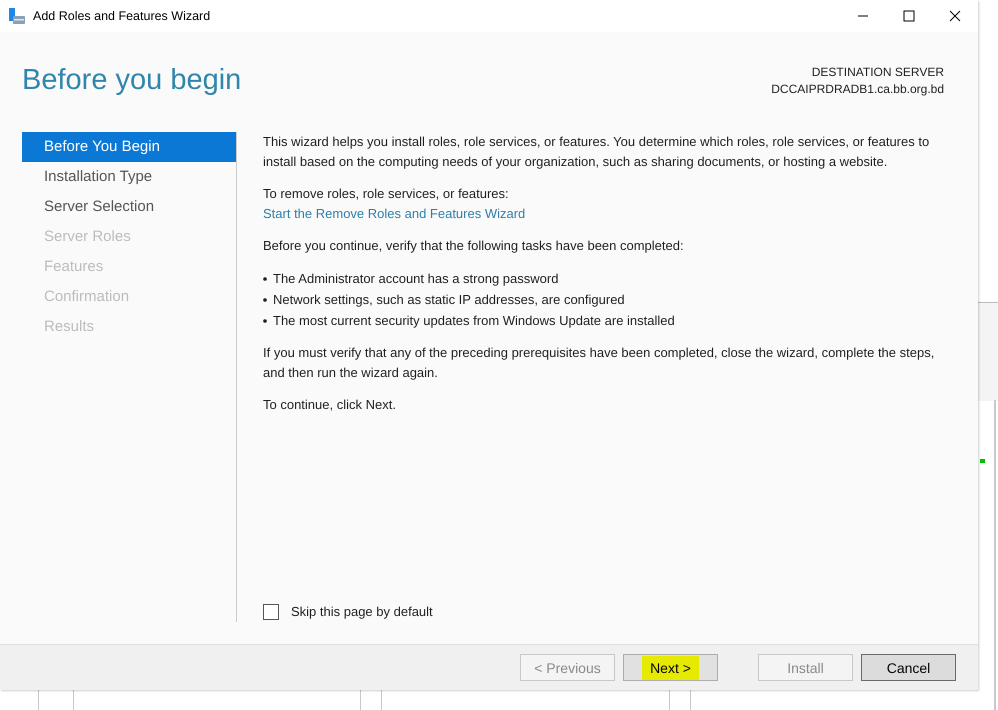  Describe the element at coordinates (129, 177) in the screenshot. I see `wizard-step: Installation Type` at that location.